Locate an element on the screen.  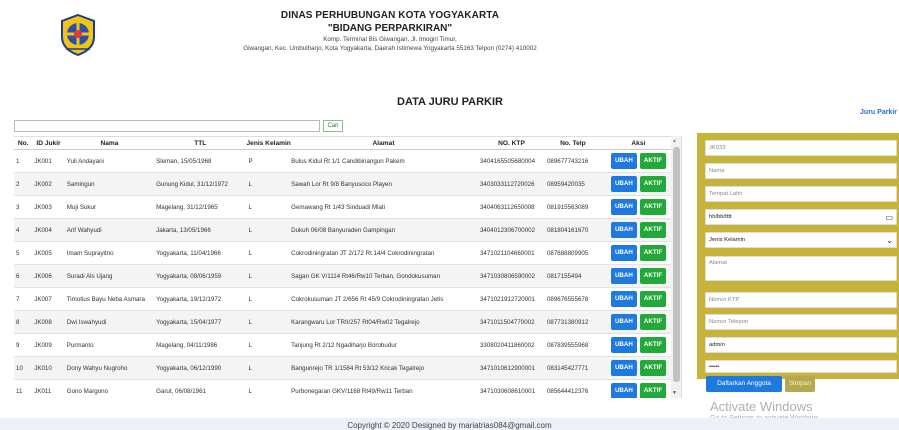
cell-id: JK005 is located at coordinates (48, 253).